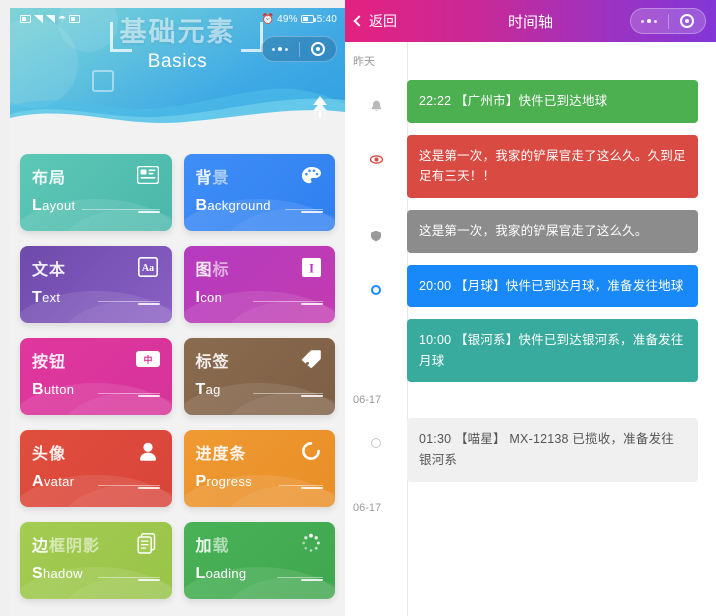 This screenshot has width=716, height=616. What do you see at coordinates (383, 21) in the screenshot?
I see `back-label: 返回` at bounding box center [383, 21].